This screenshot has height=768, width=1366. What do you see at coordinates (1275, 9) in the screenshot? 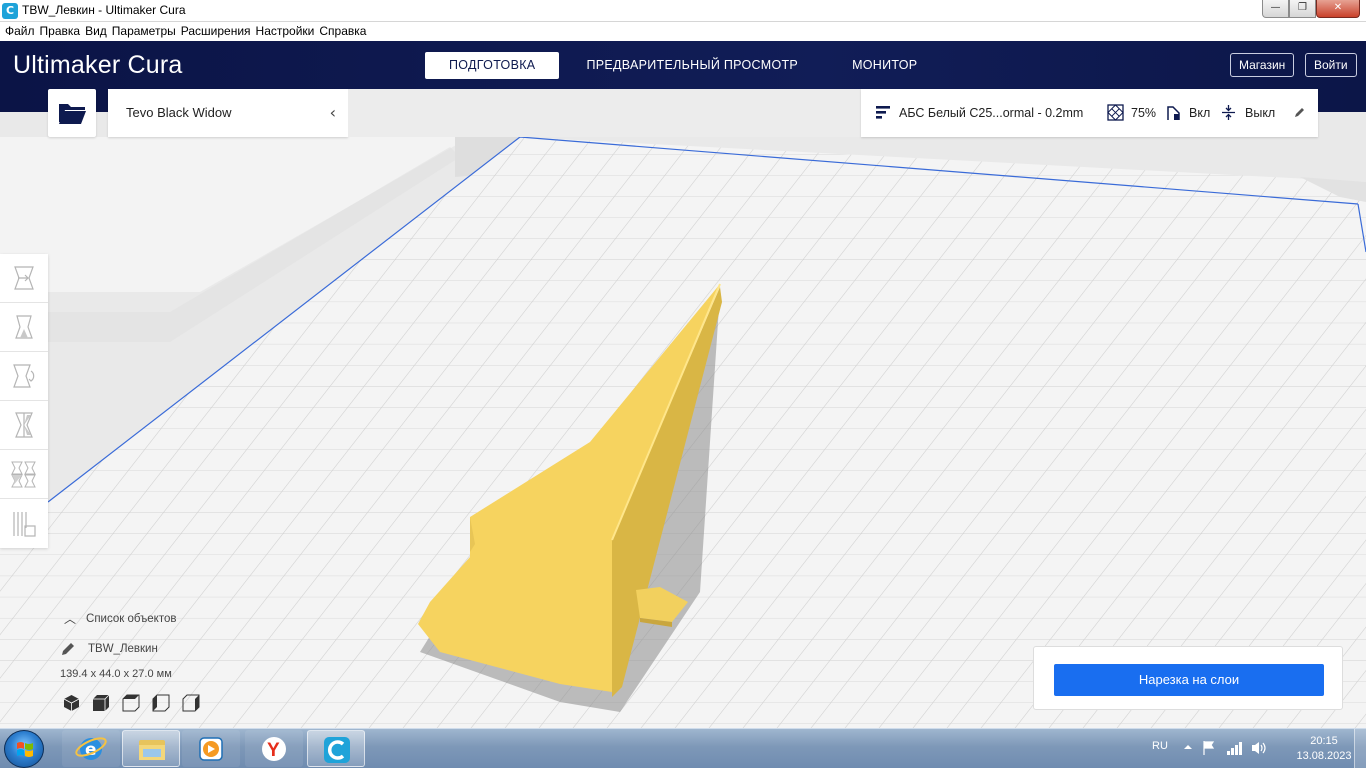
I see `minimize-button: —` at bounding box center [1275, 9].